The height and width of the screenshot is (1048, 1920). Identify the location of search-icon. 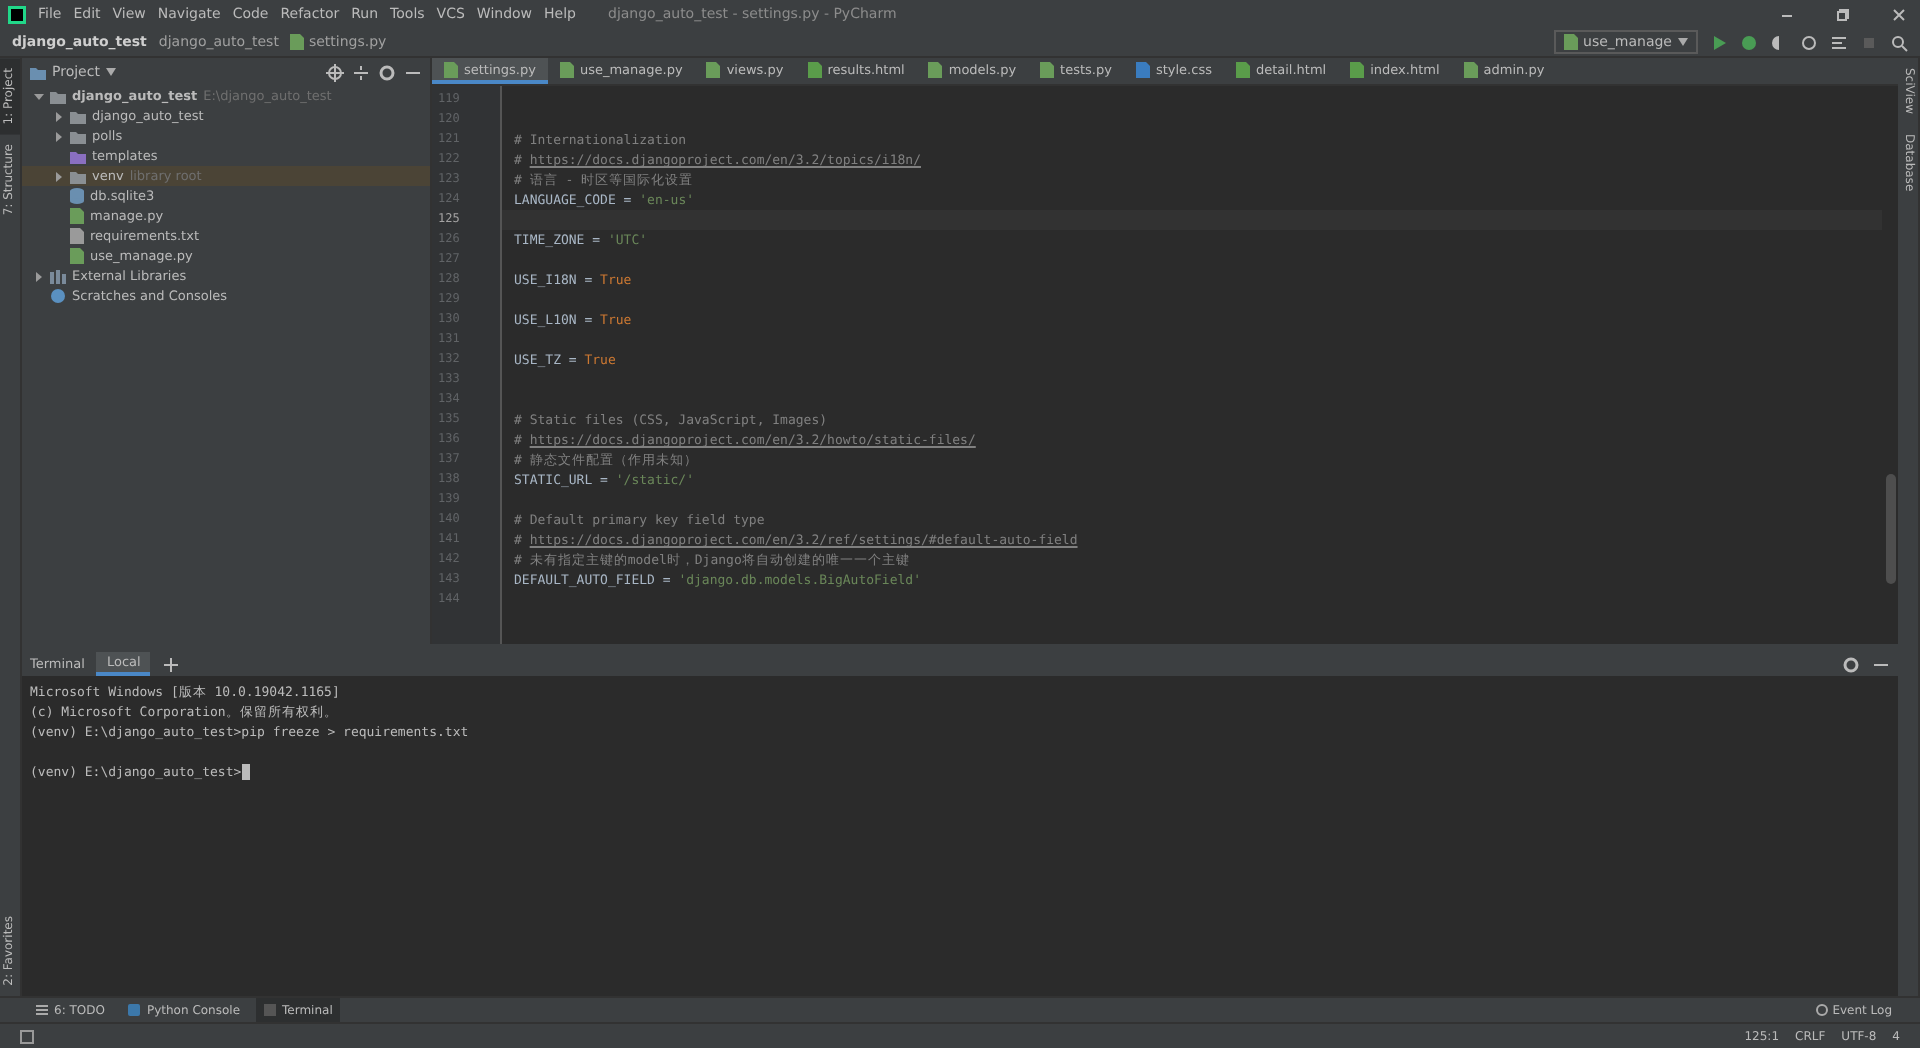
(1899, 42).